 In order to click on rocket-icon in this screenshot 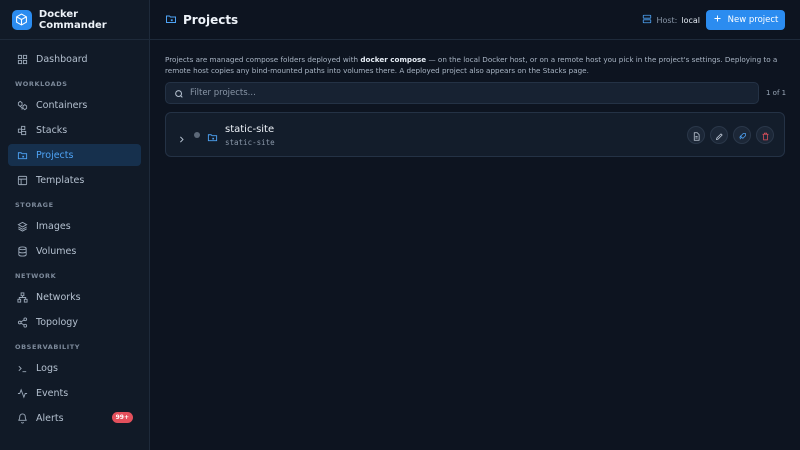, I will do `click(742, 135)`.